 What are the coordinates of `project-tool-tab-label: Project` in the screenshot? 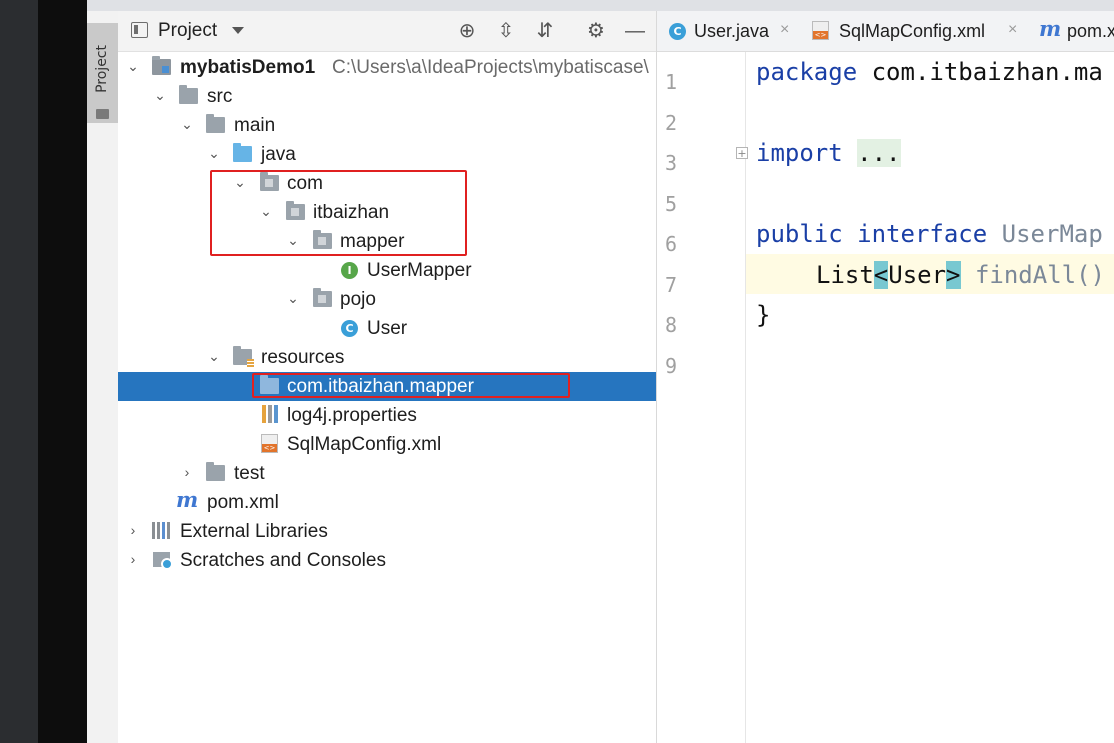 It's located at (102, 69).